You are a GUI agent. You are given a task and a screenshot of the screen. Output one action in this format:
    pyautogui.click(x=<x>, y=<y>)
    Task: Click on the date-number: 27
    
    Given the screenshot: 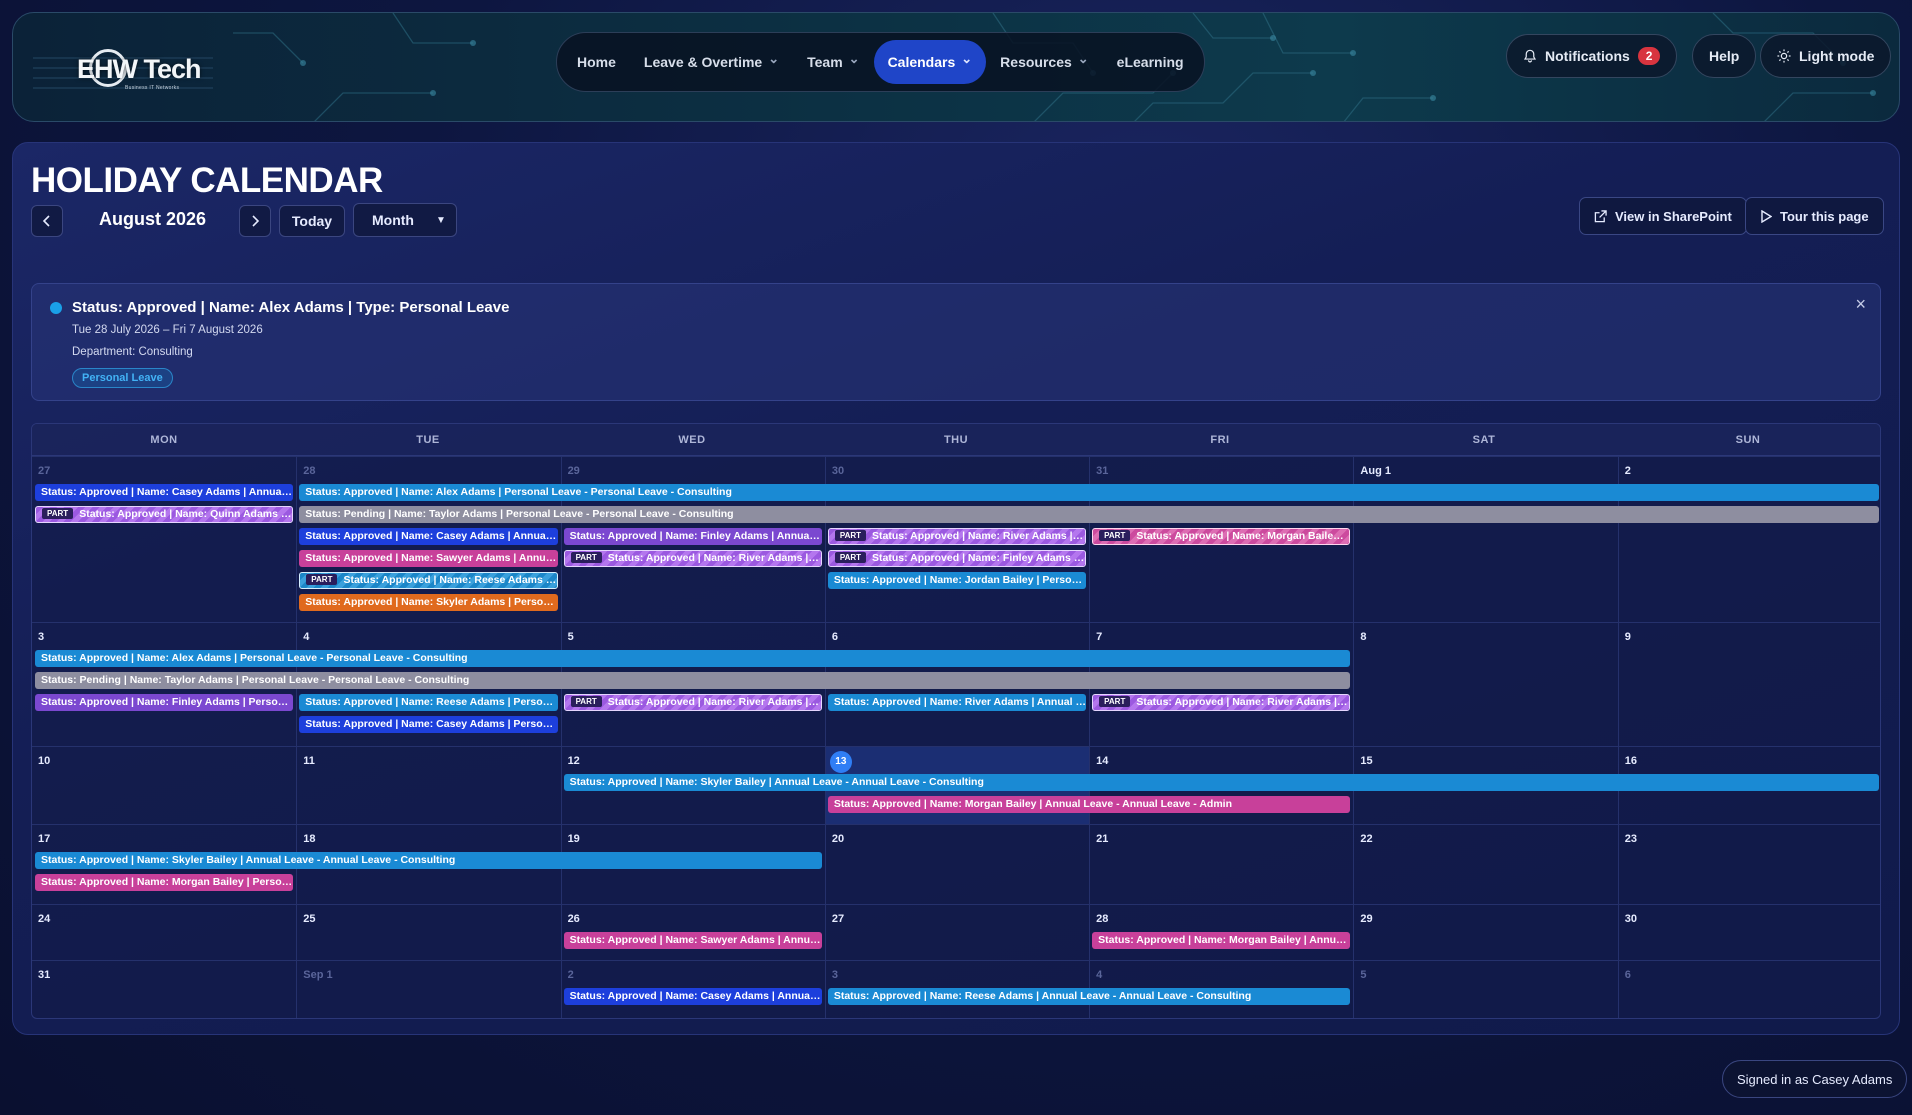 What is the action you would take?
    pyautogui.click(x=838, y=919)
    